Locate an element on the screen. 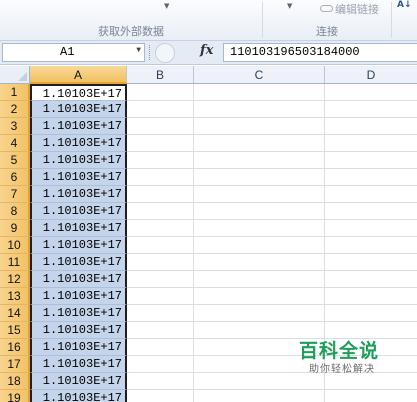  row-header: 15 is located at coordinates (15, 330).